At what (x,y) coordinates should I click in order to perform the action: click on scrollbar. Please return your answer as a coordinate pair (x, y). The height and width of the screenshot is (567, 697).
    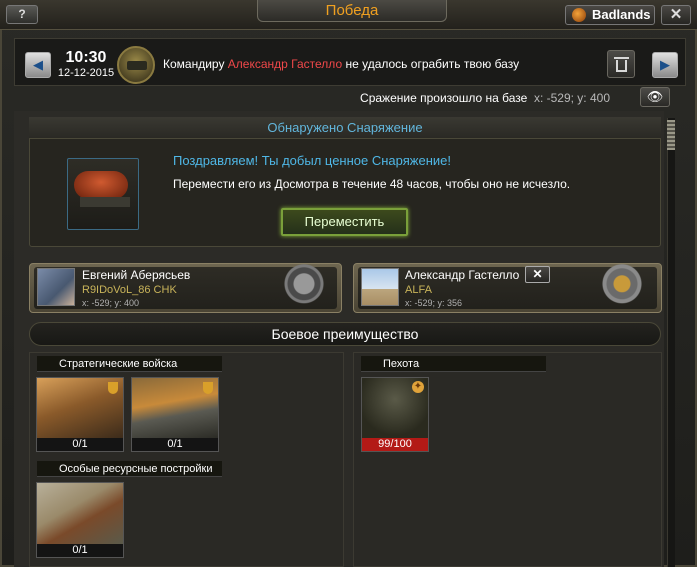
    Looking at the image, I should click on (671, 342).